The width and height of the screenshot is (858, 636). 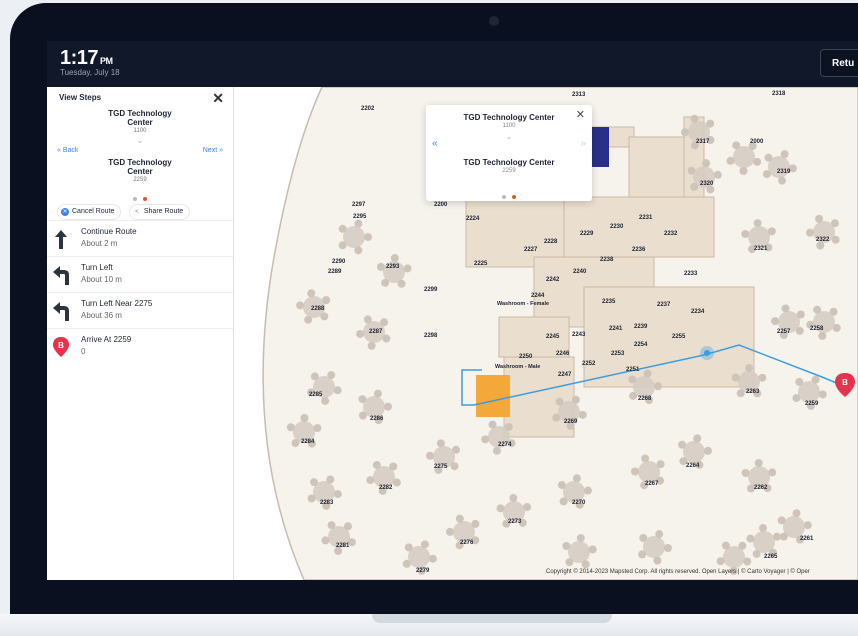 I want to click on current-location-dot, so click(x=707, y=353).